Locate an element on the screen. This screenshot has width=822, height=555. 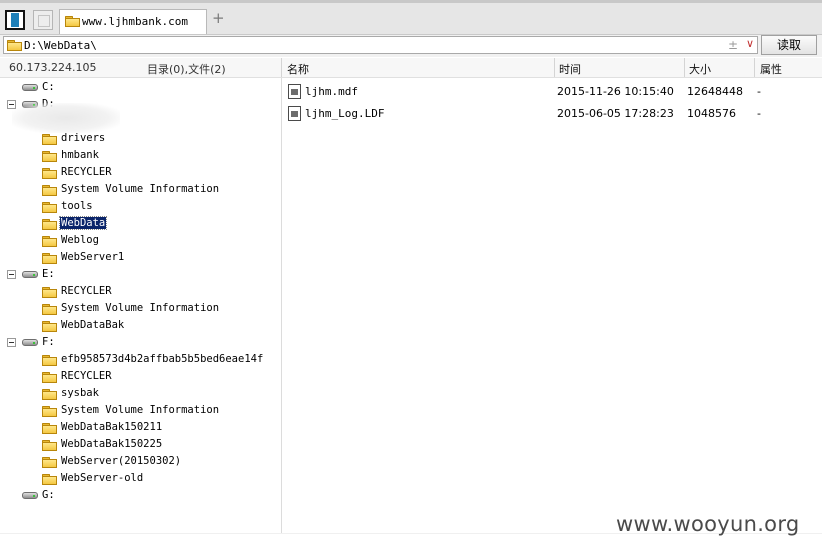
file-time: 2015-11-26 10:15:40 is located at coordinates (615, 91).